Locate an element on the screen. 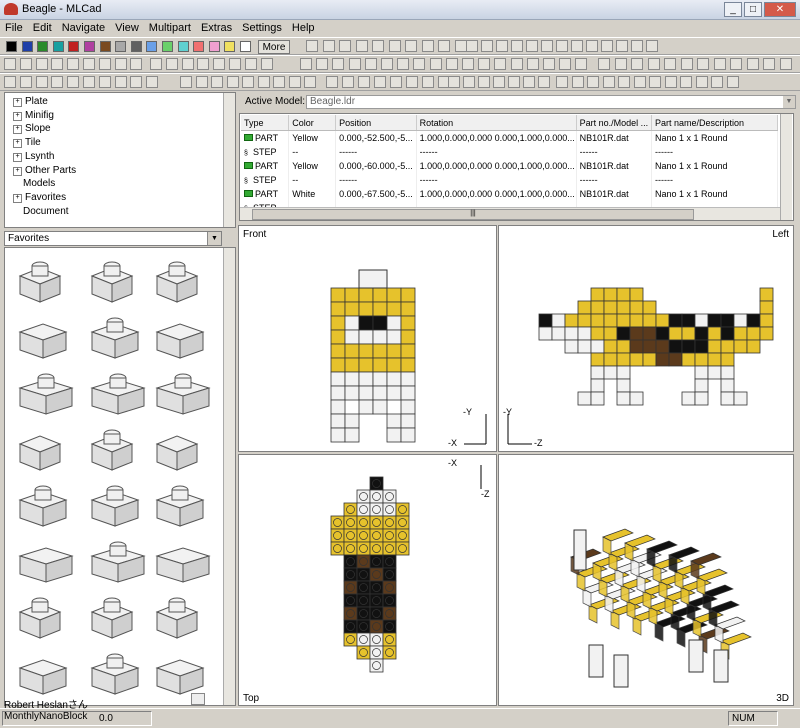  left-view: Left -Y -Z is located at coordinates (646, 338).